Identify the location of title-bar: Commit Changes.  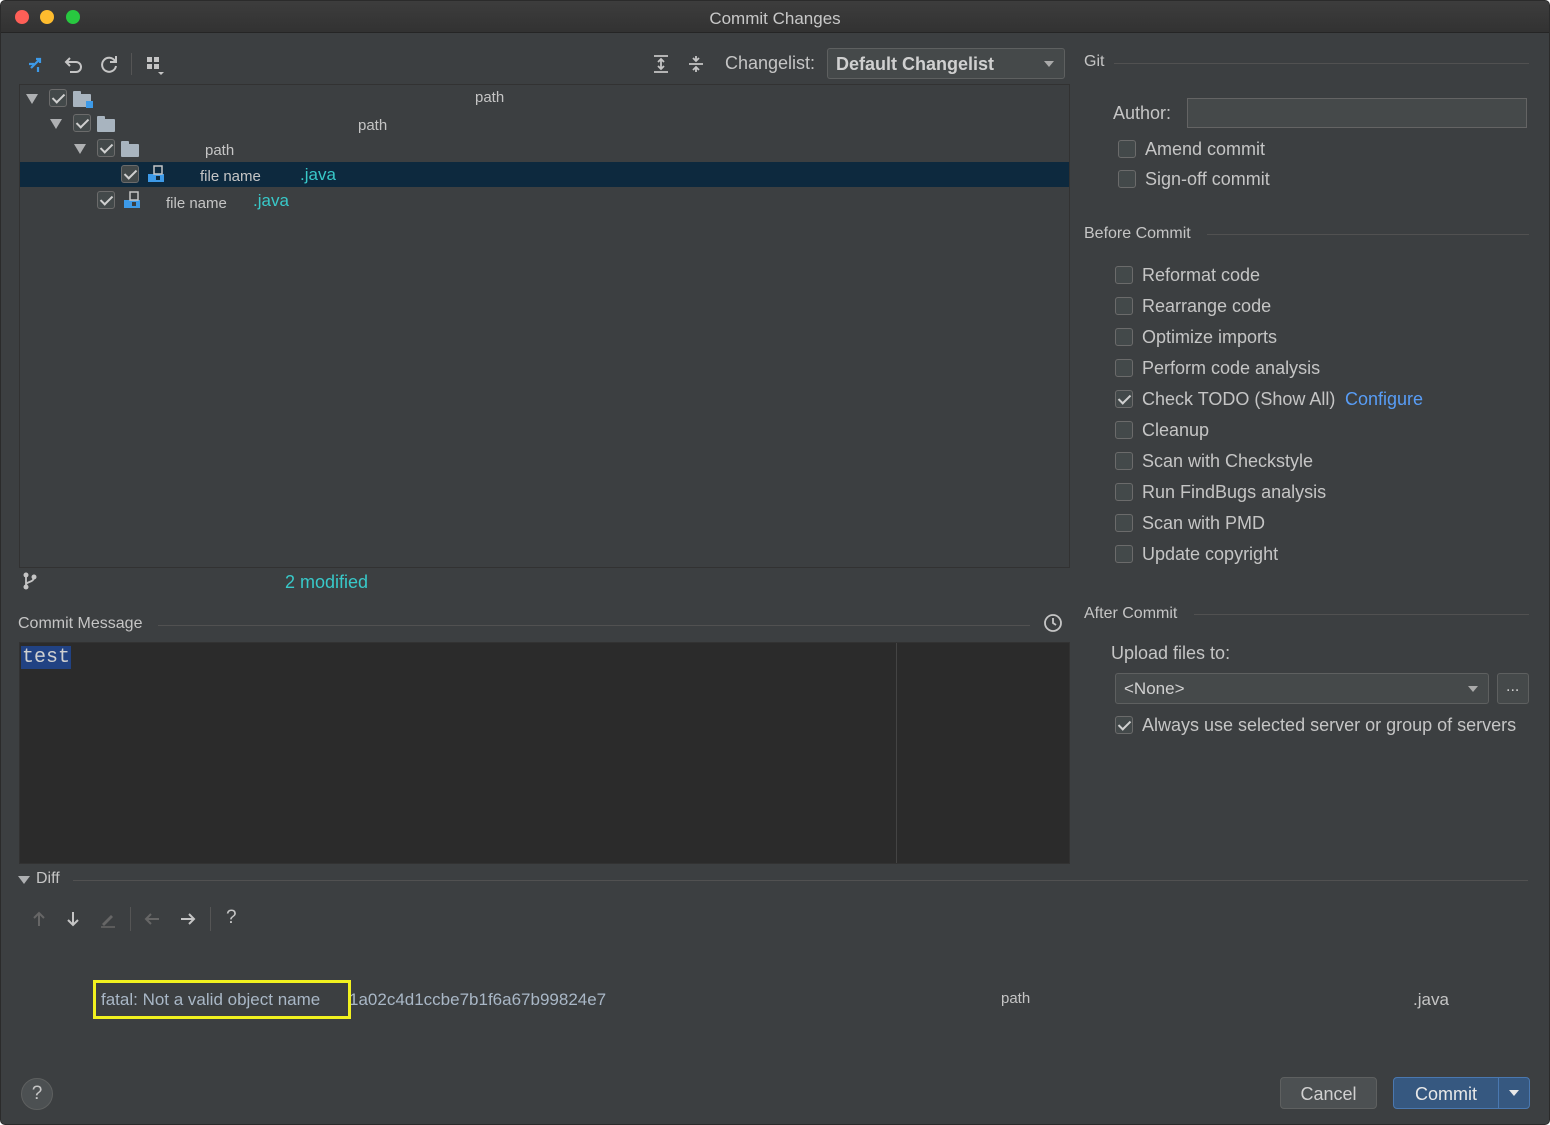
(775, 17).